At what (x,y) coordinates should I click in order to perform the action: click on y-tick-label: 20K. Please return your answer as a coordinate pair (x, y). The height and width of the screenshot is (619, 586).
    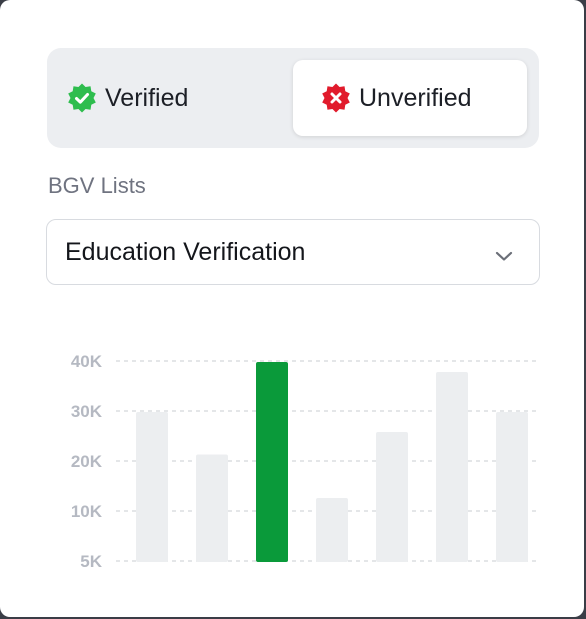
    Looking at the image, I should click on (87, 461).